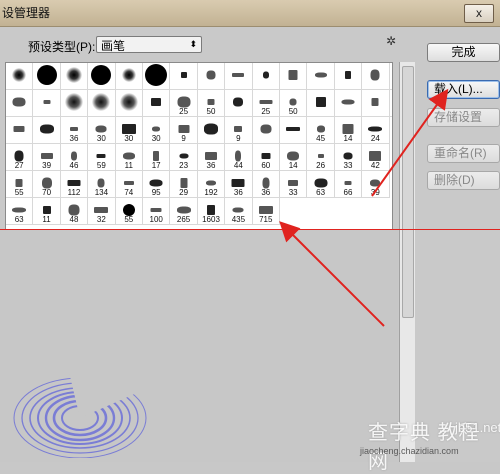 This screenshot has height=474, width=500. What do you see at coordinates (332, 274) in the screenshot?
I see `annotation-arrow-to-brush` at bounding box center [332, 274].